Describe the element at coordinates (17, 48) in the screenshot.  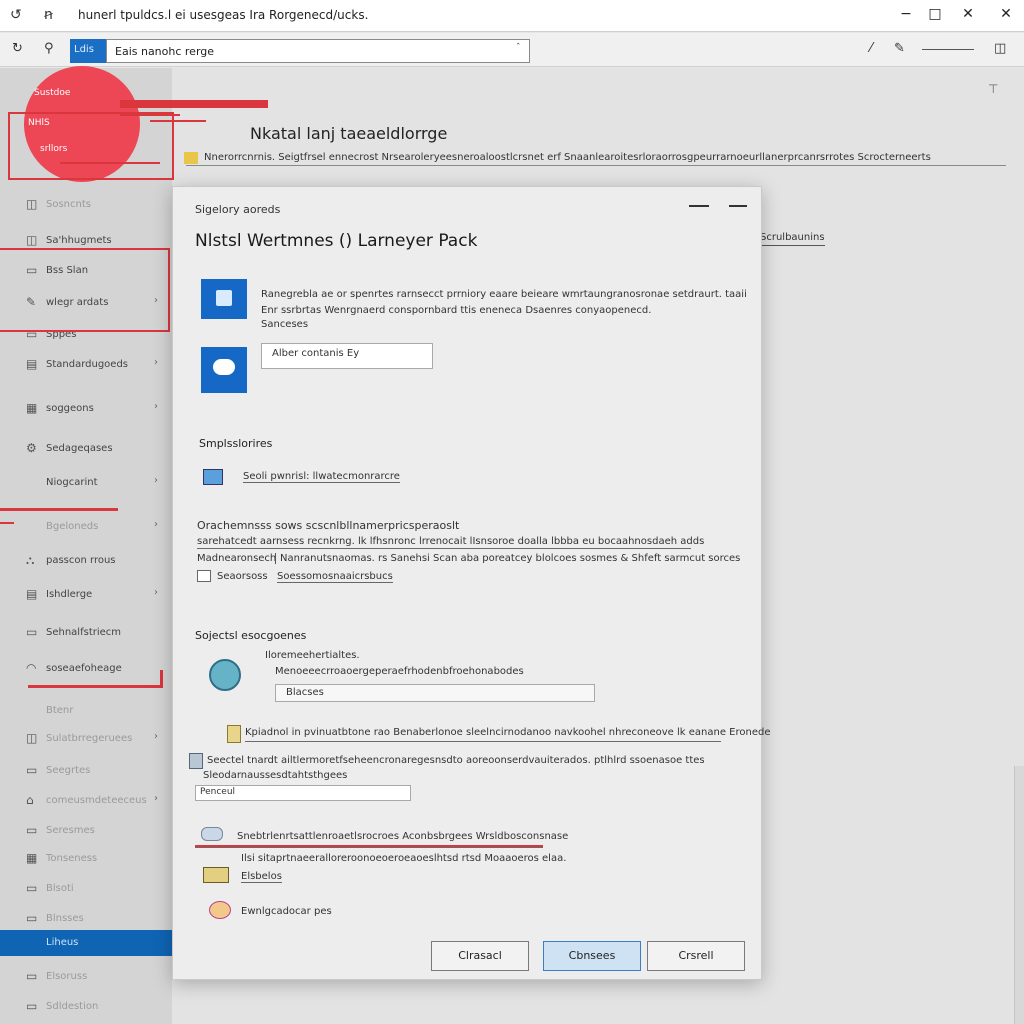
I see `back-icon: ↻` at that location.